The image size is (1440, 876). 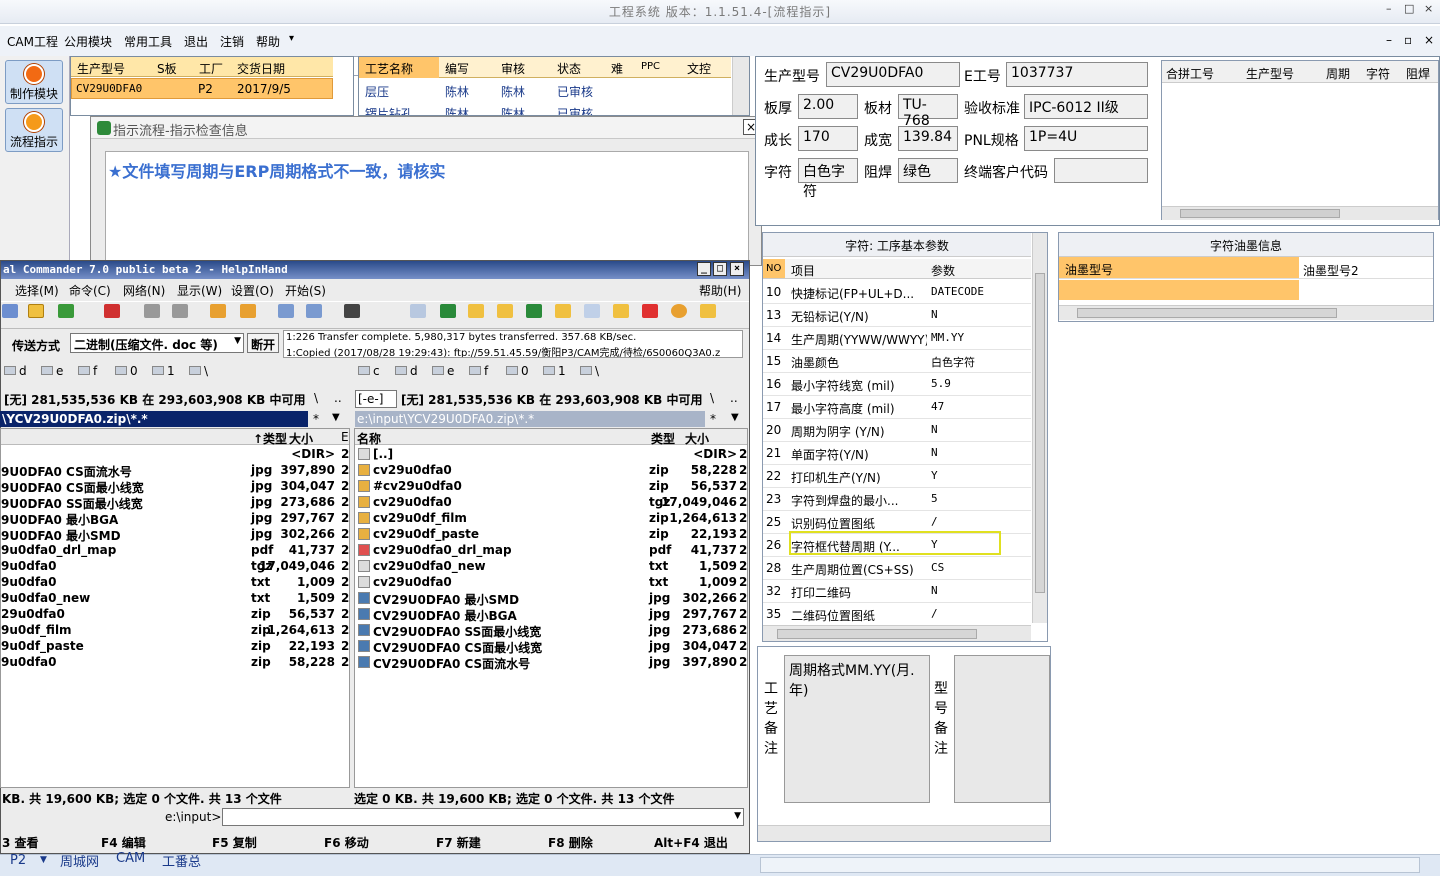 What do you see at coordinates (144, 290) in the screenshot?
I see `tc-menu-network: 网络(N)` at bounding box center [144, 290].